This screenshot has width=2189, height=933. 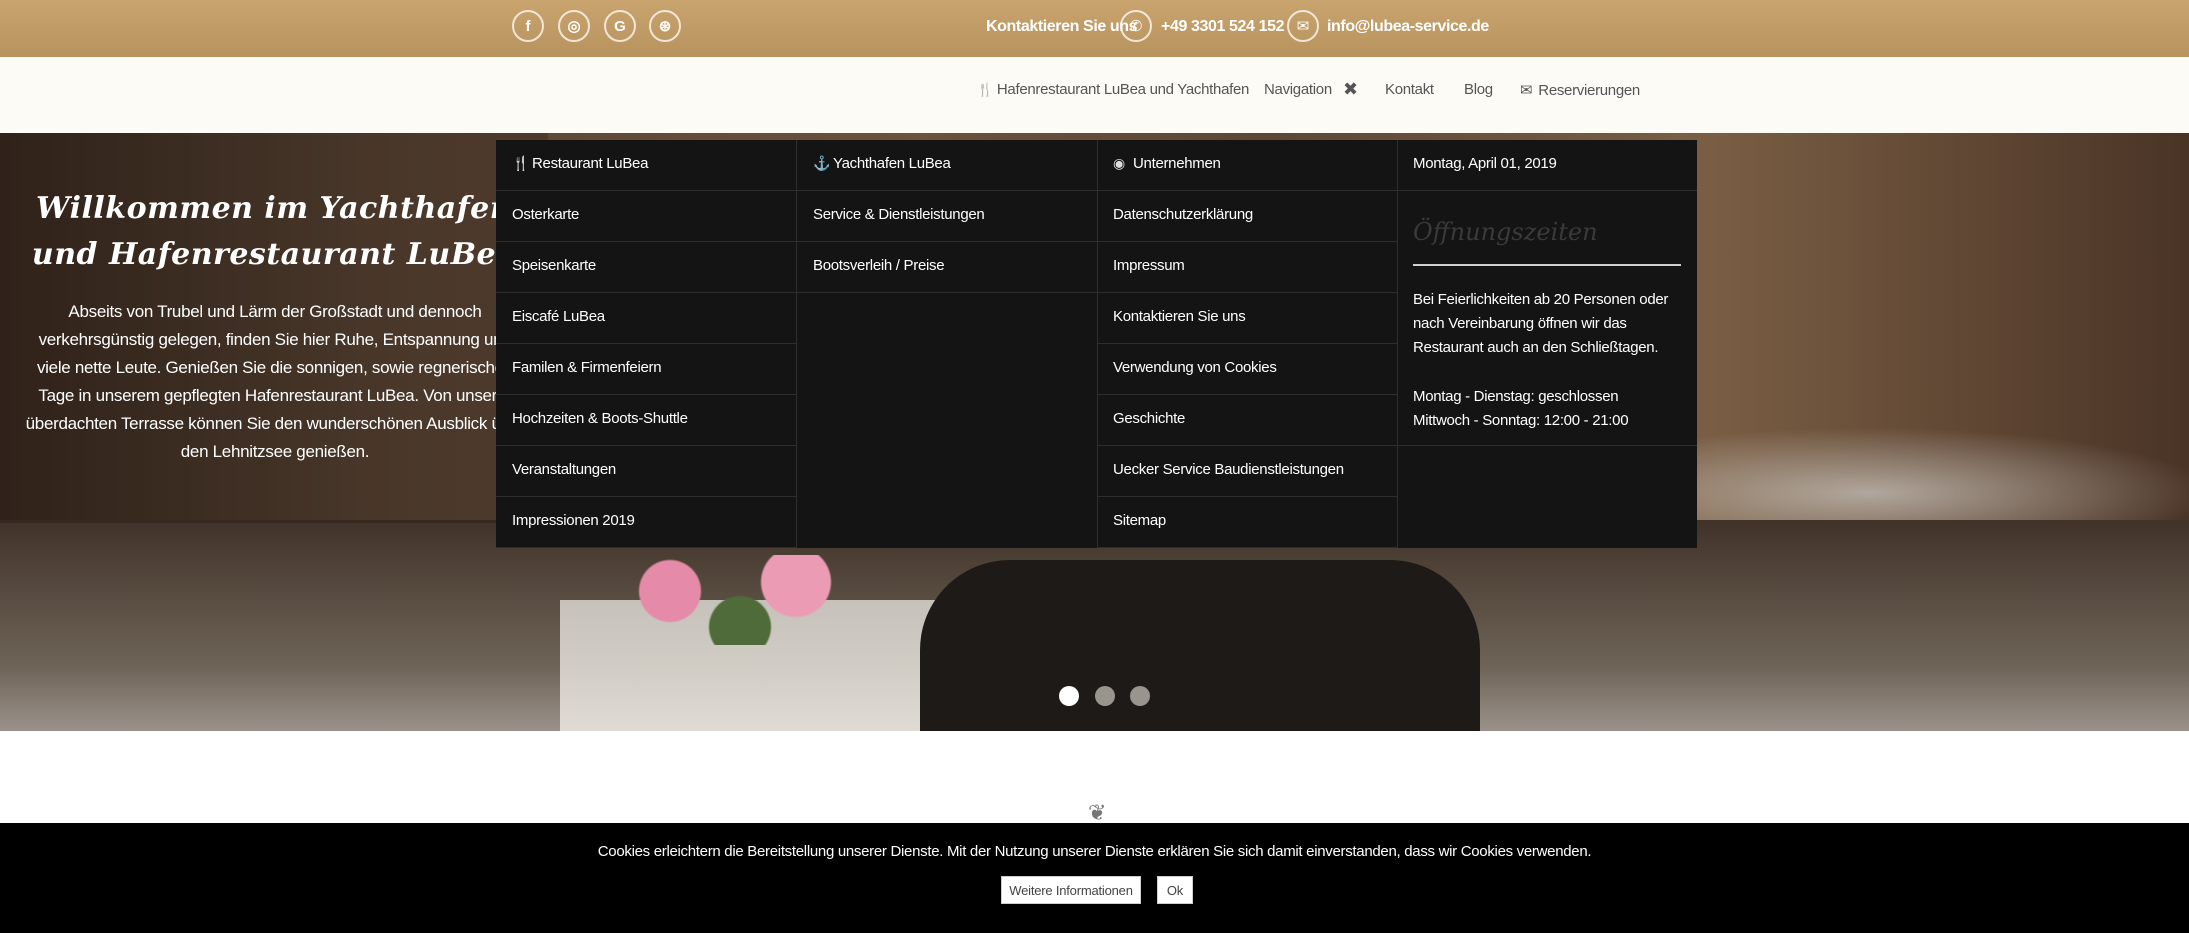 I want to click on opening-hours-line-2: Mittwoch - Sonntag: 12:00 - 21:00, so click(x=1521, y=420).